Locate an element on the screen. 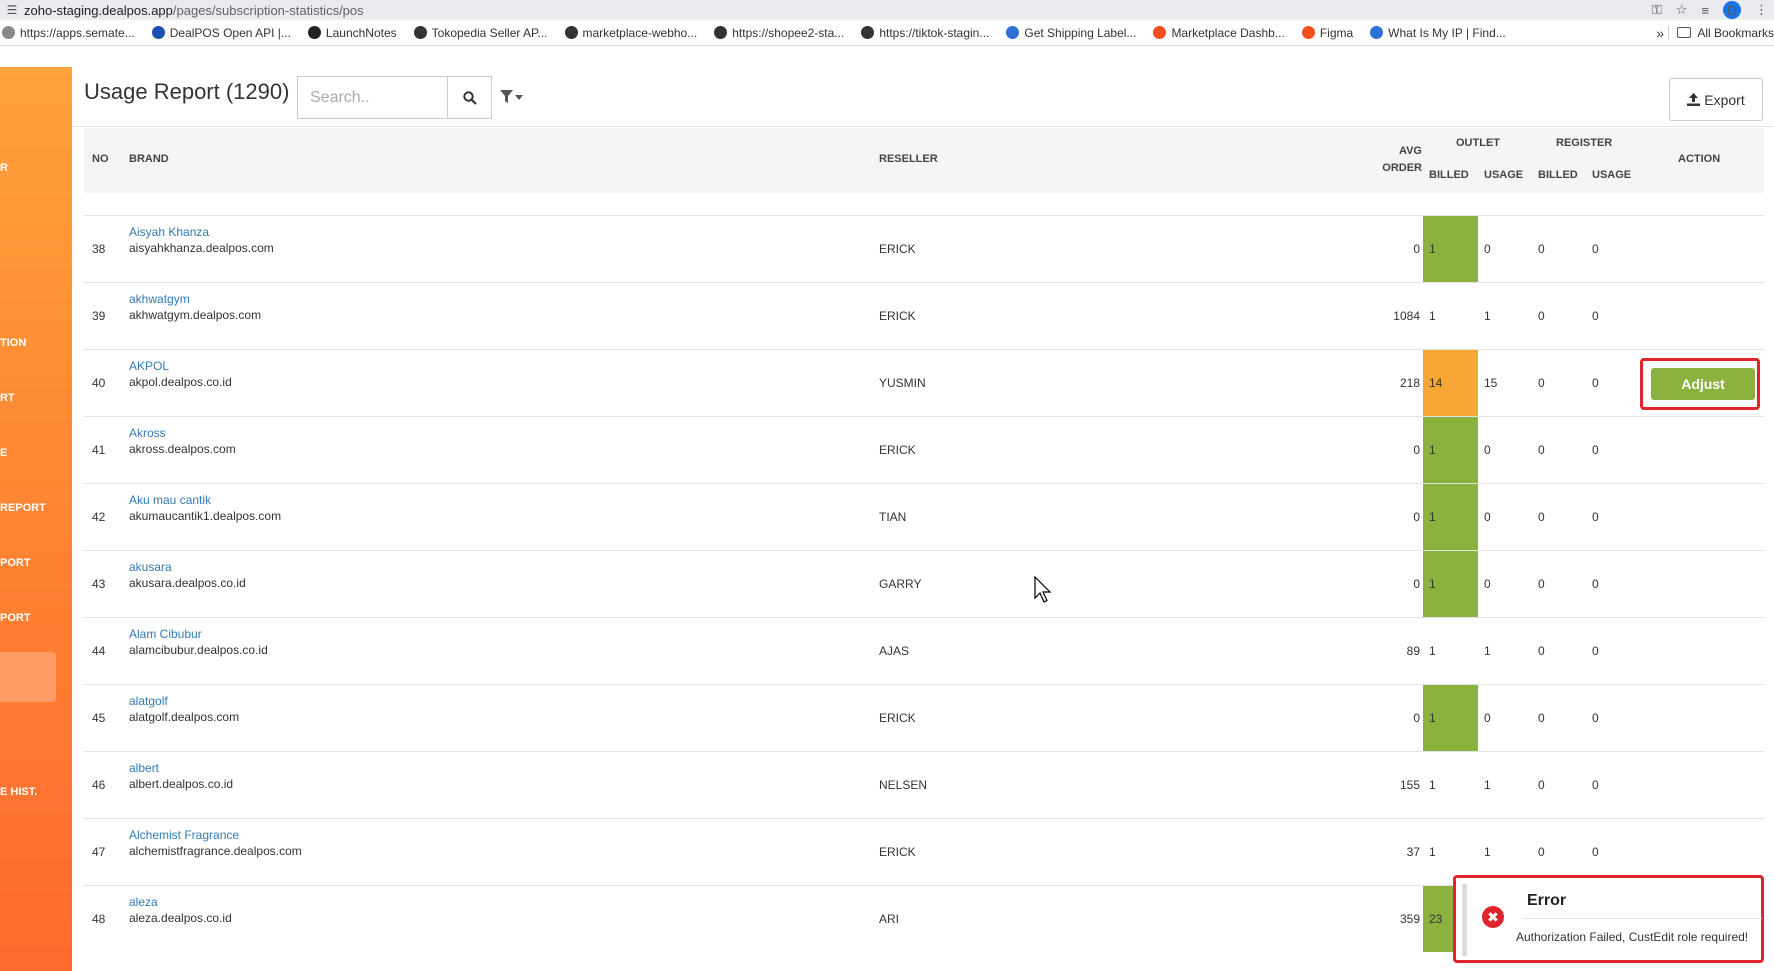 The height and width of the screenshot is (971, 1774). brand-cell: Akross akross.dealpos.com is located at coordinates (182, 441).